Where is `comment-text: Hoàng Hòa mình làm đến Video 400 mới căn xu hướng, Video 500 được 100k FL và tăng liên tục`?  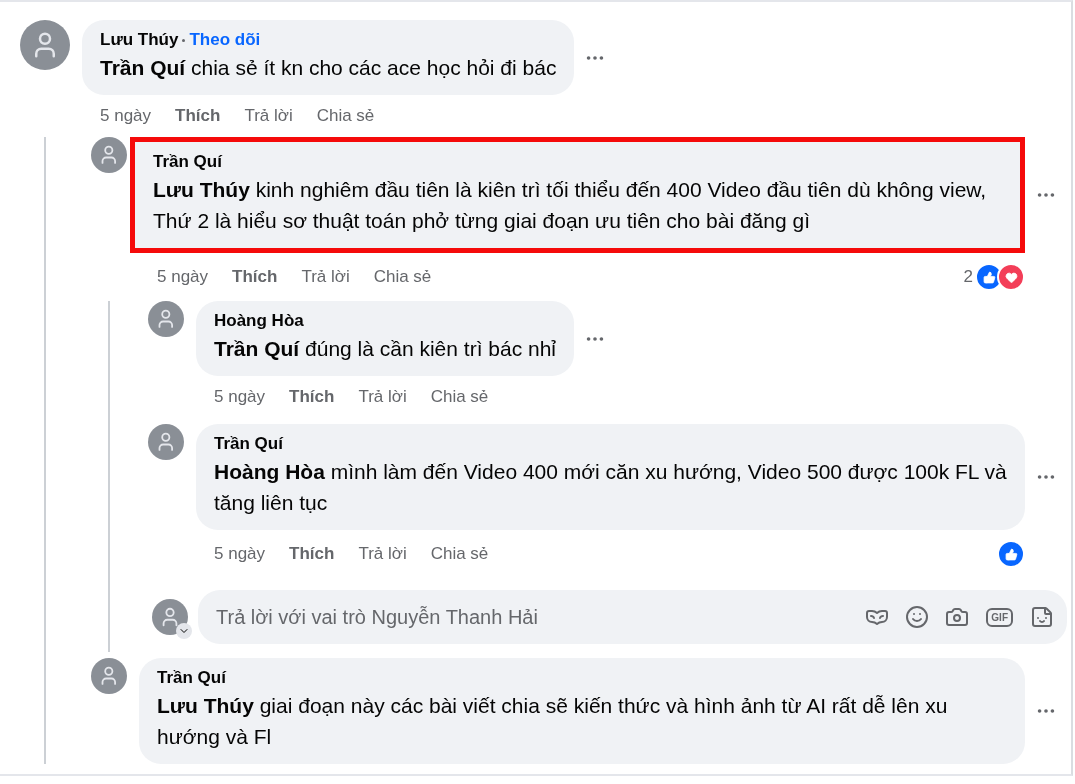
comment-text: Hoàng Hòa mình làm đến Video 400 mới căn xu hướng, Video 500 được 100k FL và tăng liên tục is located at coordinates (610, 487).